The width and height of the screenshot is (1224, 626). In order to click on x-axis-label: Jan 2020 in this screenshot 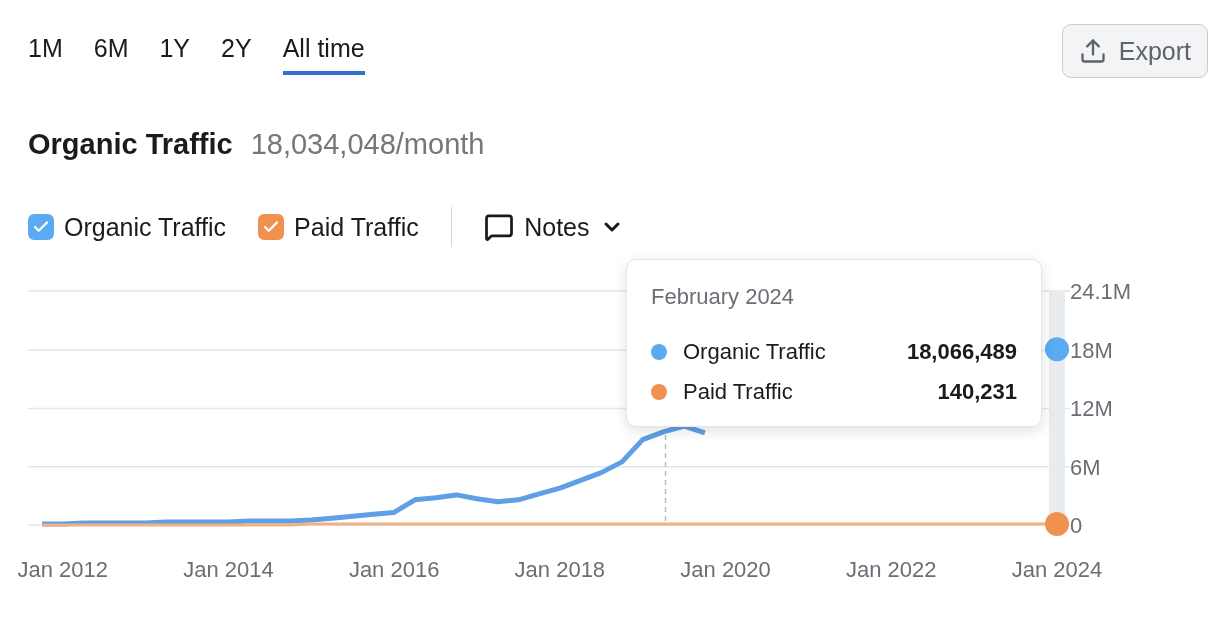, I will do `click(725, 569)`.